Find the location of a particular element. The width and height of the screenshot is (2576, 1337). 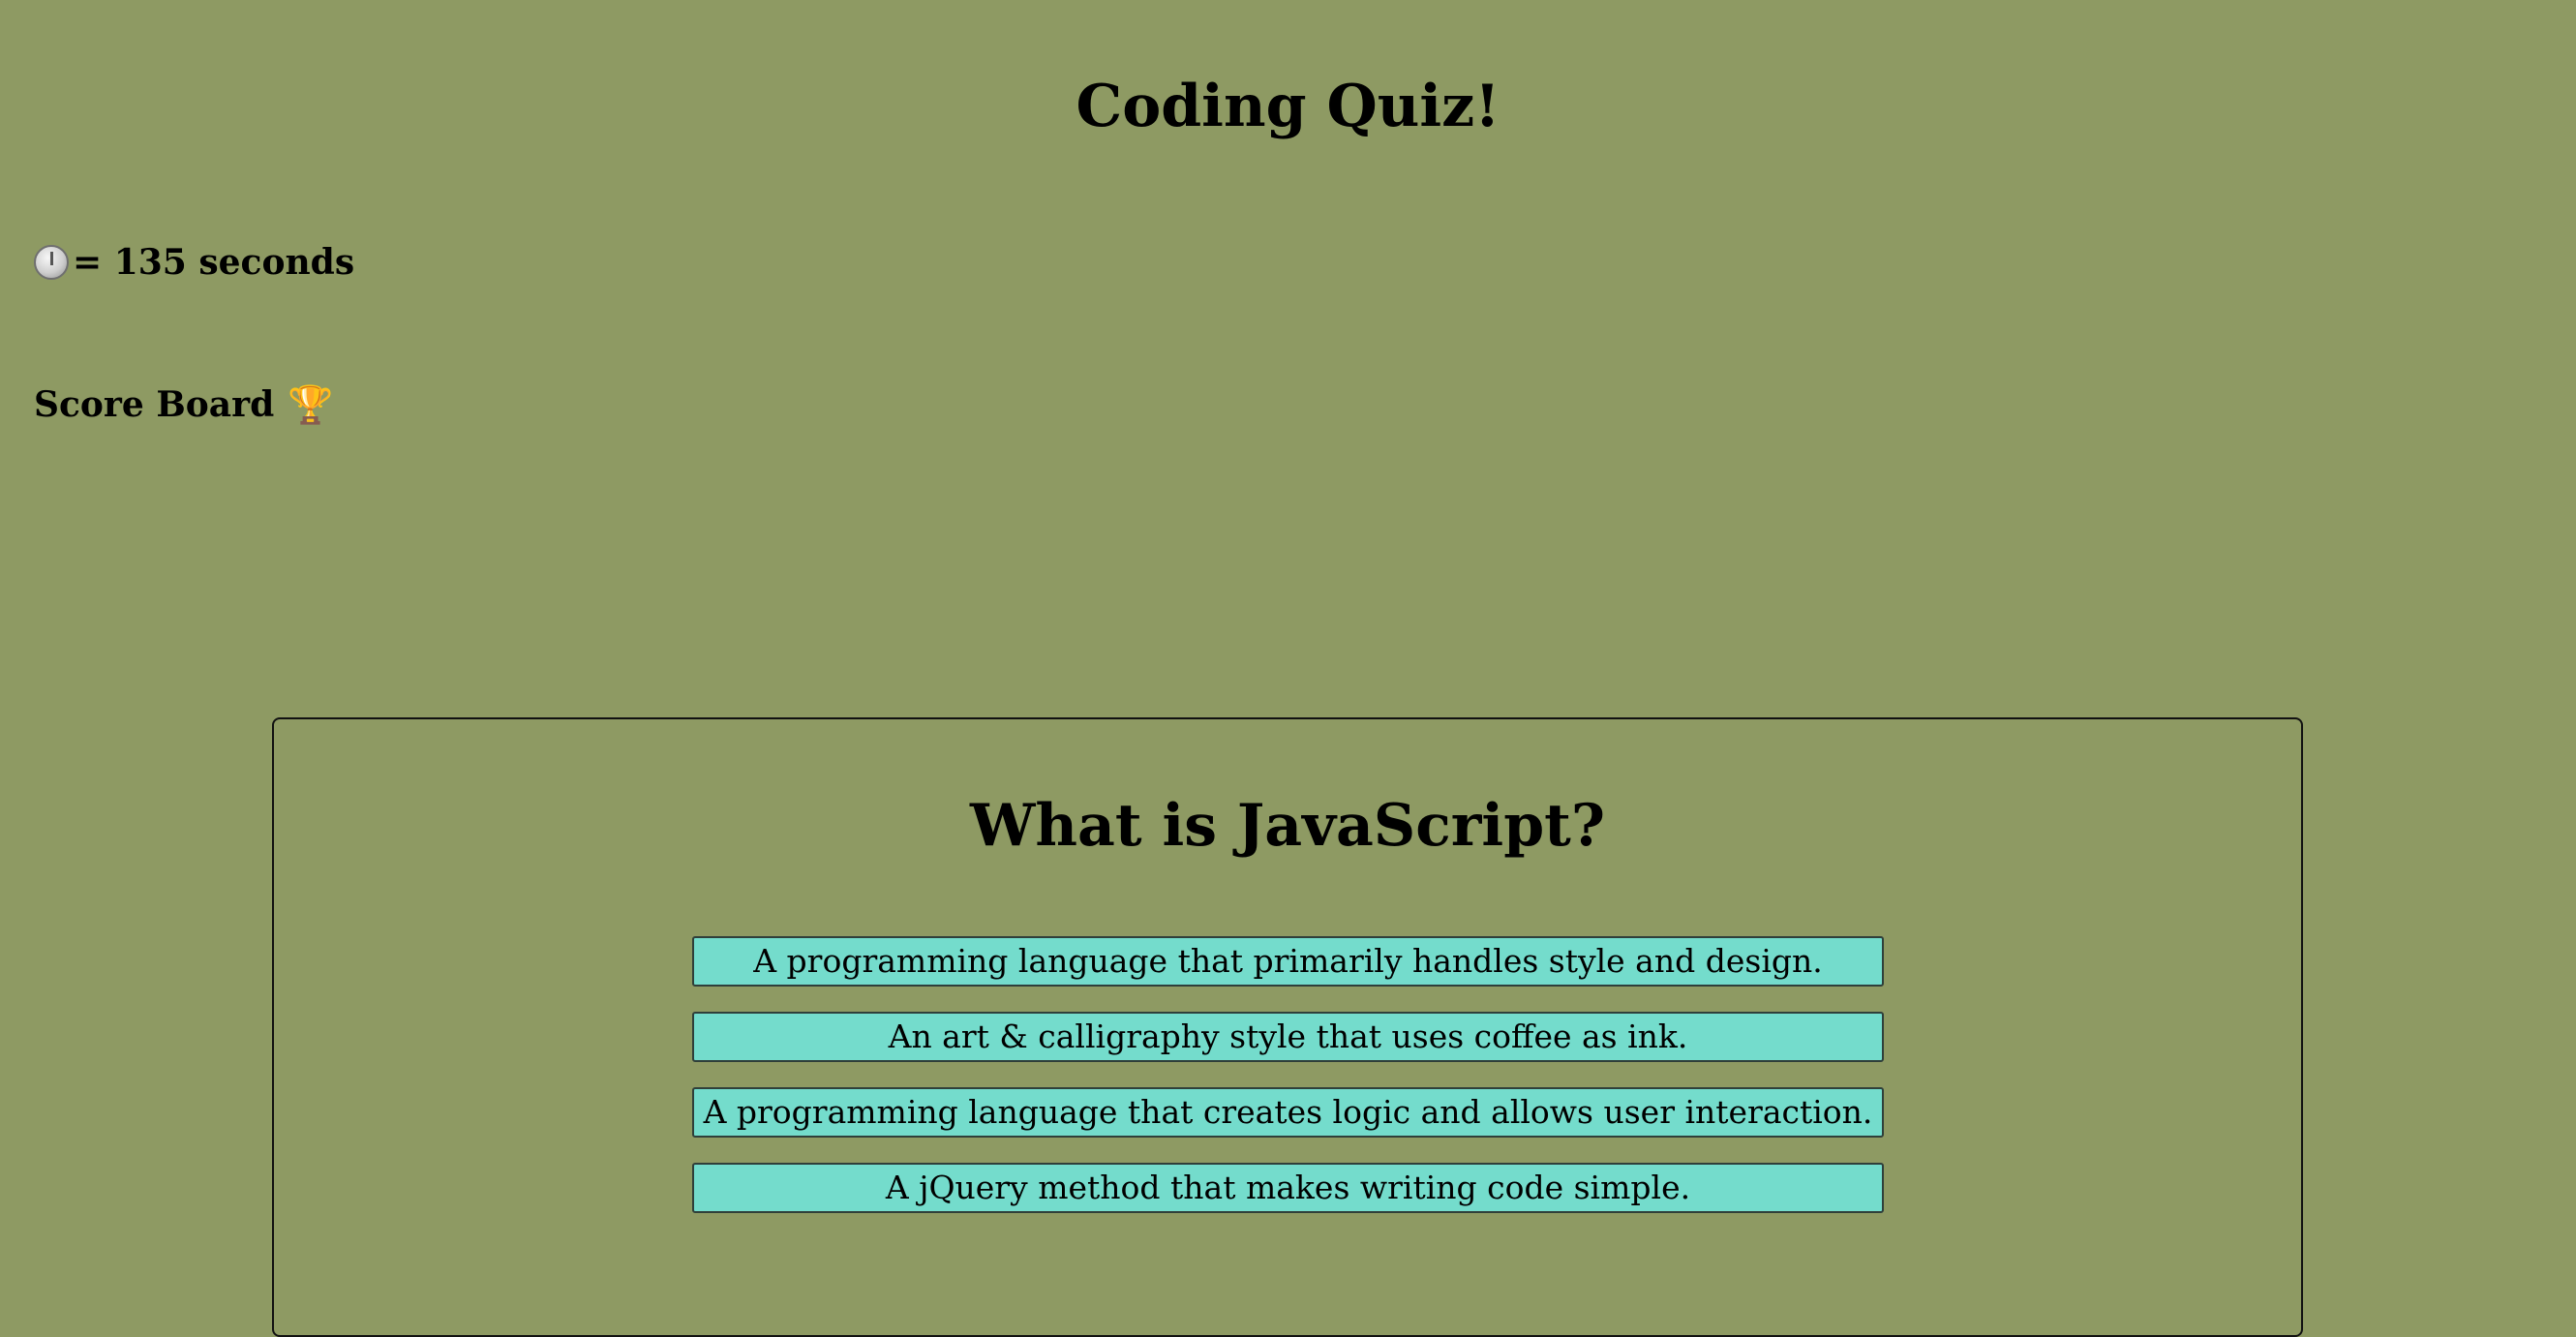

page-title: Coding Quiz! is located at coordinates (1288, 106).